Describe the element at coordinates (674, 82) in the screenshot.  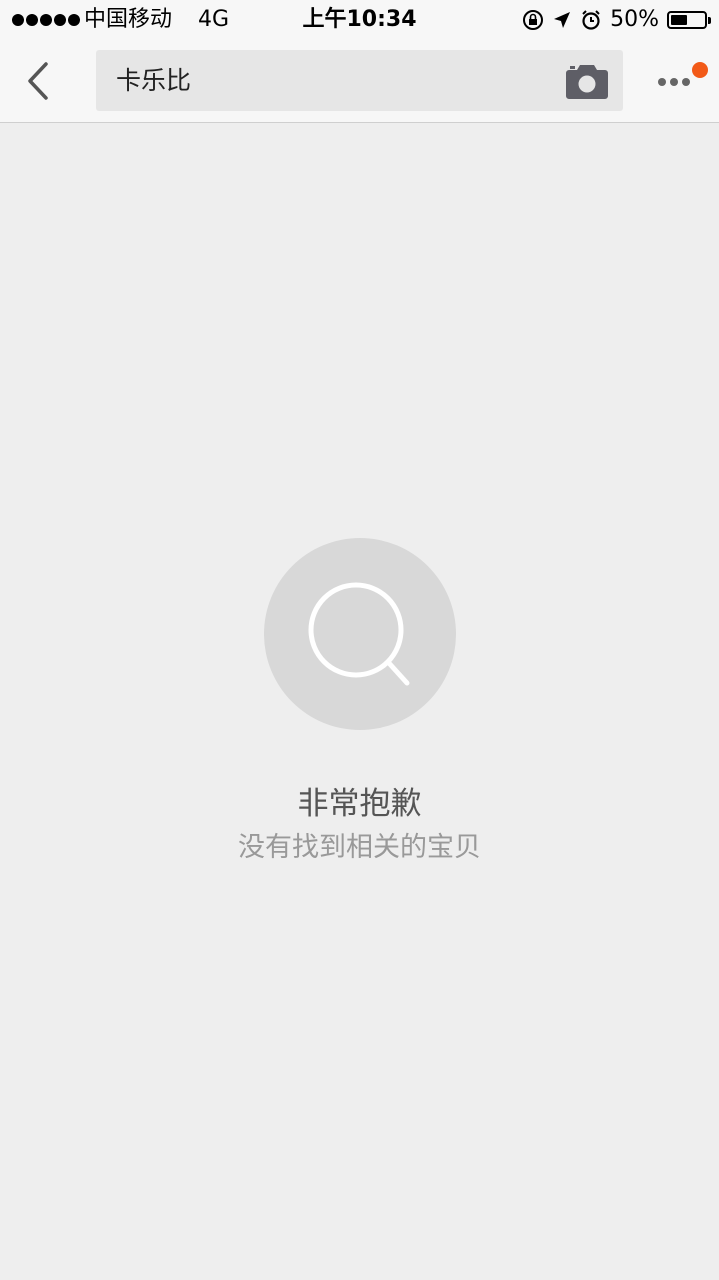
I see `more-dots-icon` at that location.